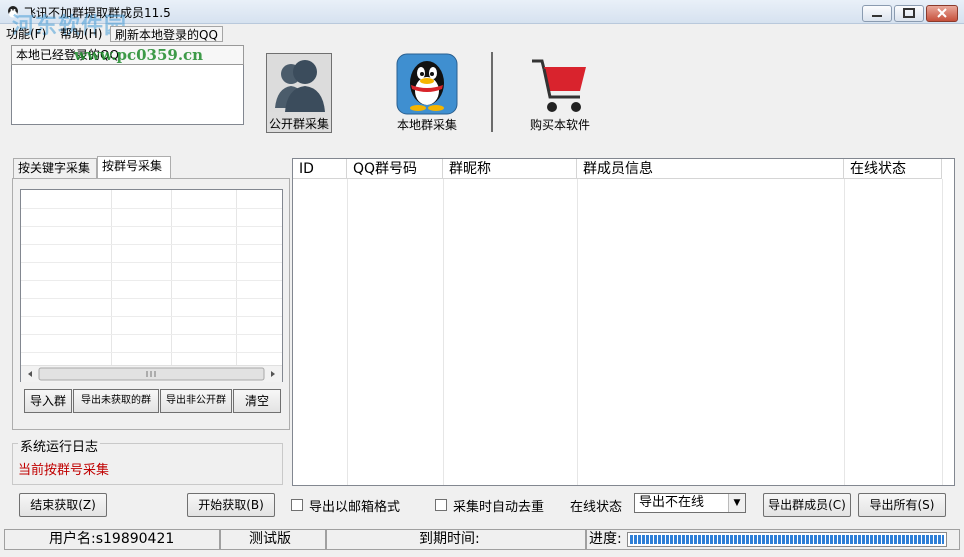 This screenshot has width=964, height=557. I want to click on close-button, so click(942, 13).